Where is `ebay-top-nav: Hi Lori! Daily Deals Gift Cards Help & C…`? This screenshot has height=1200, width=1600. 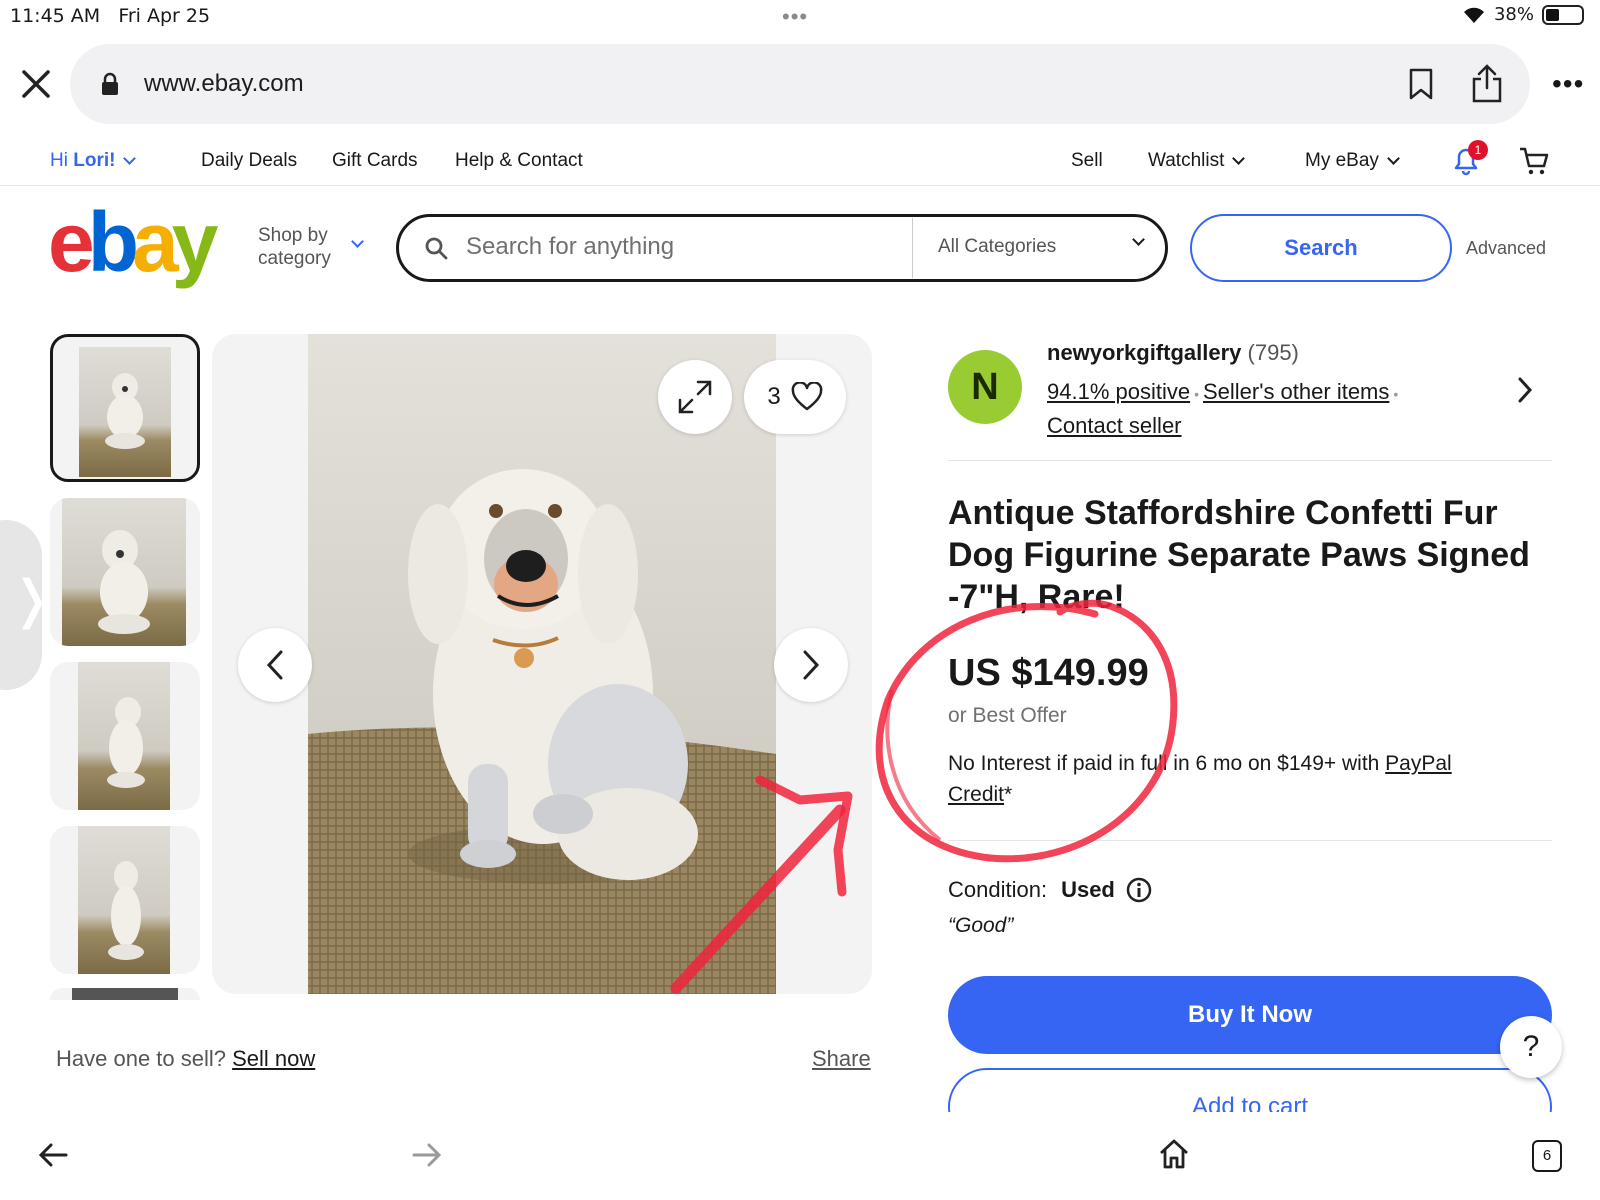
ebay-top-nav: Hi Lori! Daily Deals Gift Cards Help & C… is located at coordinates (800, 161).